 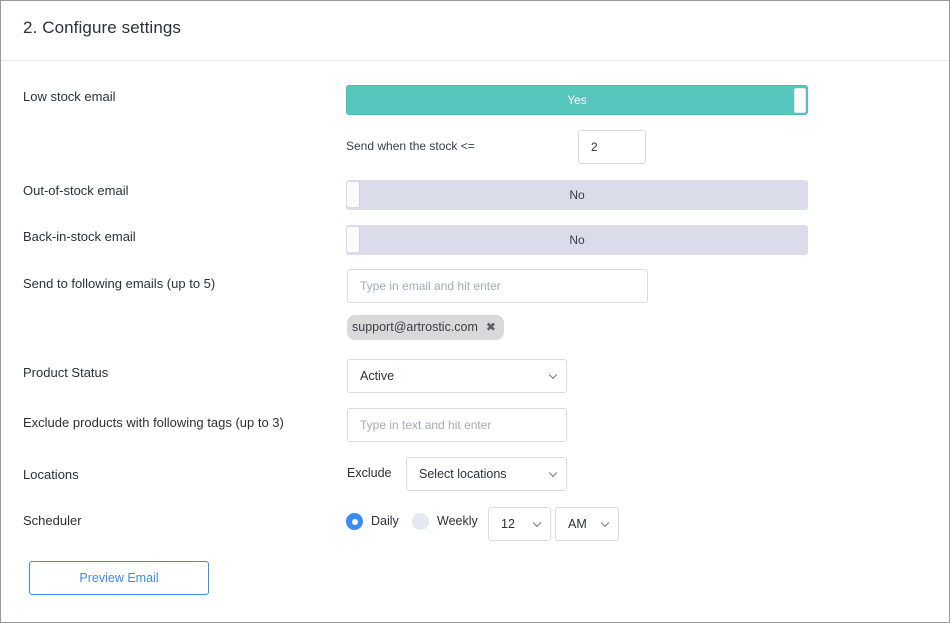 What do you see at coordinates (415, 327) in the screenshot?
I see `email-chip-text: support@artrostic.com` at bounding box center [415, 327].